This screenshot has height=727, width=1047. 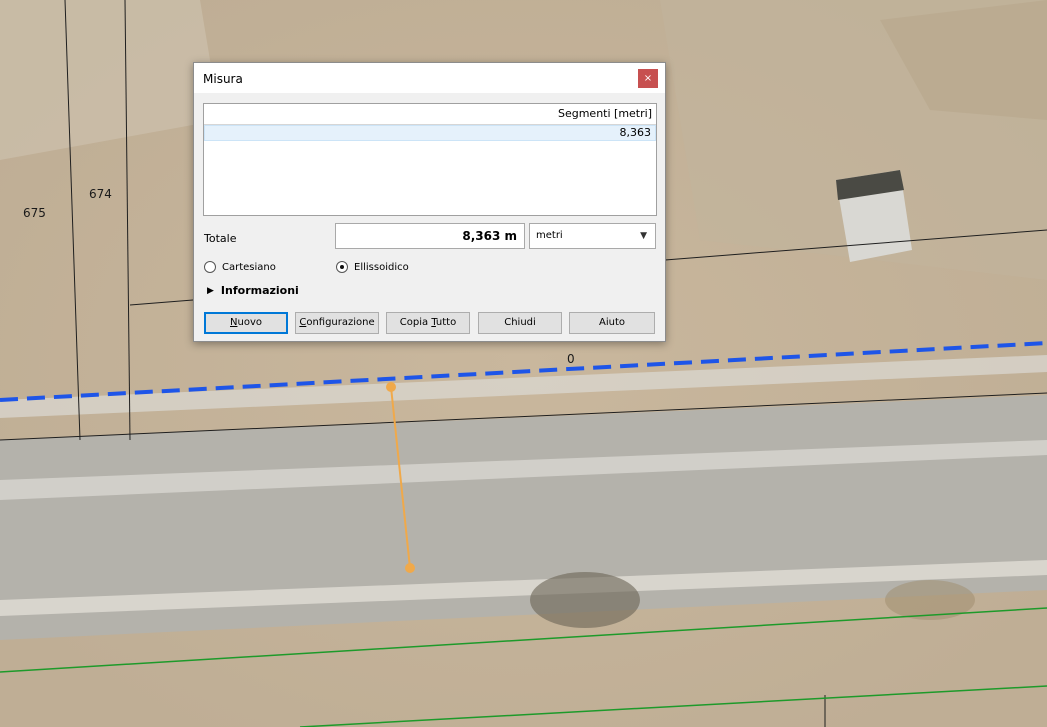 What do you see at coordinates (223, 79) in the screenshot?
I see `dialog-title: Misura` at bounding box center [223, 79].